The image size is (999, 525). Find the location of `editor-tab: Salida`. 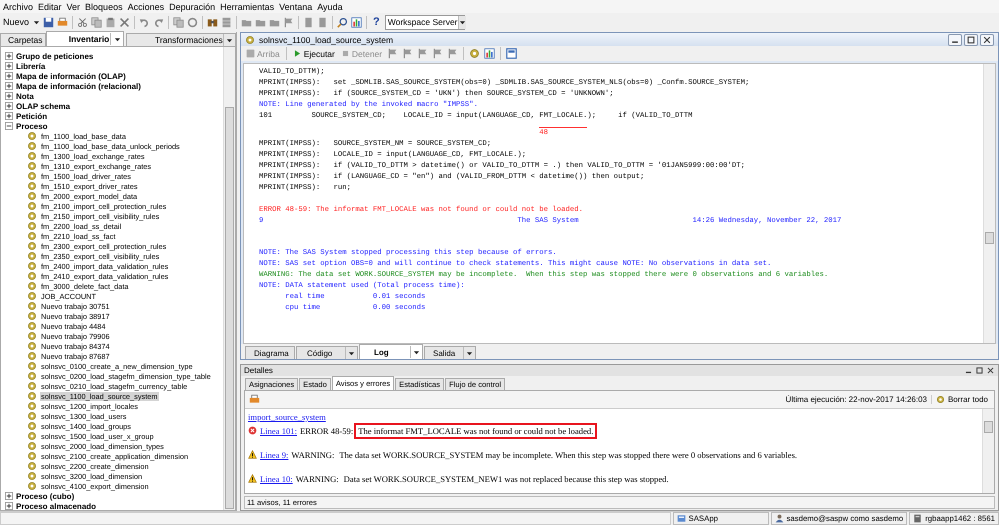

editor-tab: Salida is located at coordinates (450, 352).